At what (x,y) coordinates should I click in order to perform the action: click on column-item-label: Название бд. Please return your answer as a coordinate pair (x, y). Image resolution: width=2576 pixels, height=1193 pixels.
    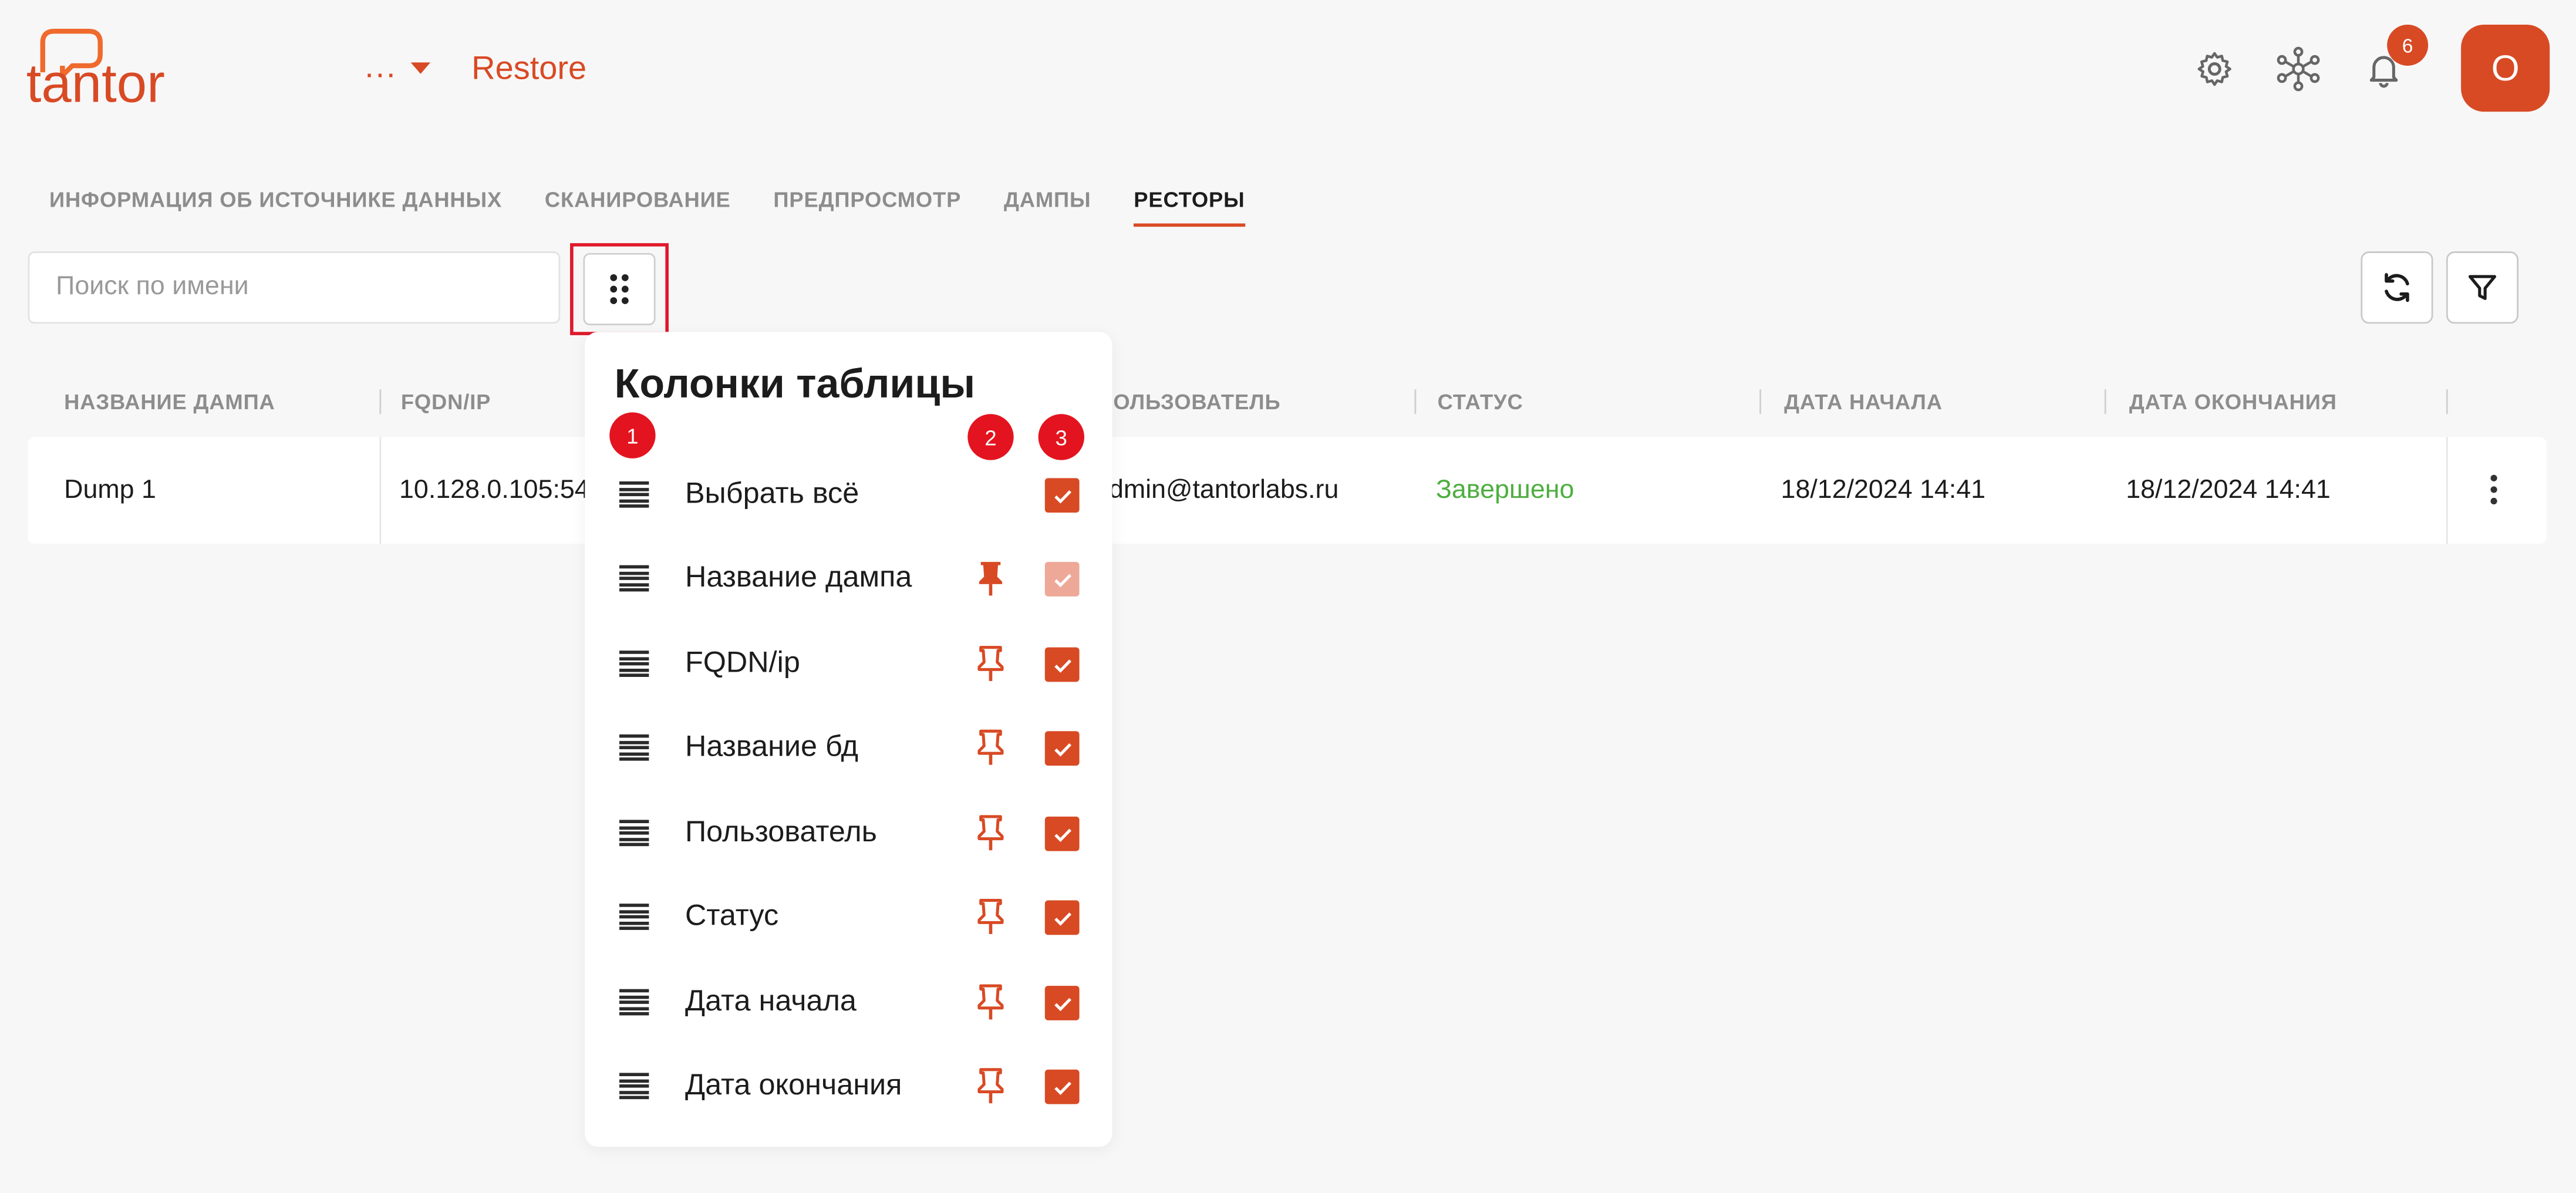
    Looking at the image, I should click on (772, 746).